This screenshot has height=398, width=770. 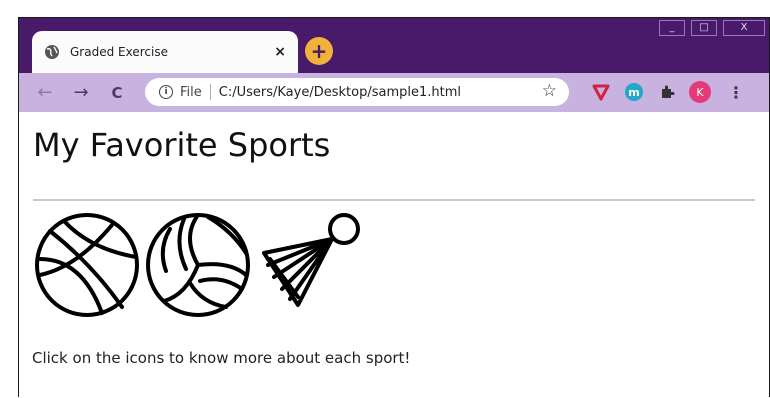 I want to click on maximize-button: □, so click(x=704, y=28).